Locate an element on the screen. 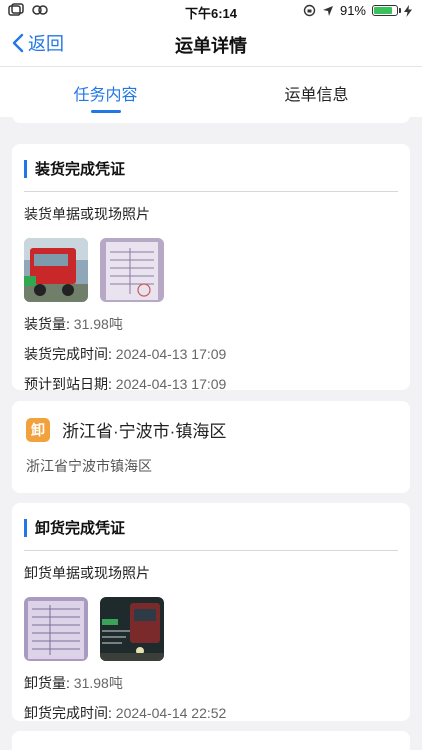  battery-fill is located at coordinates (383, 10).